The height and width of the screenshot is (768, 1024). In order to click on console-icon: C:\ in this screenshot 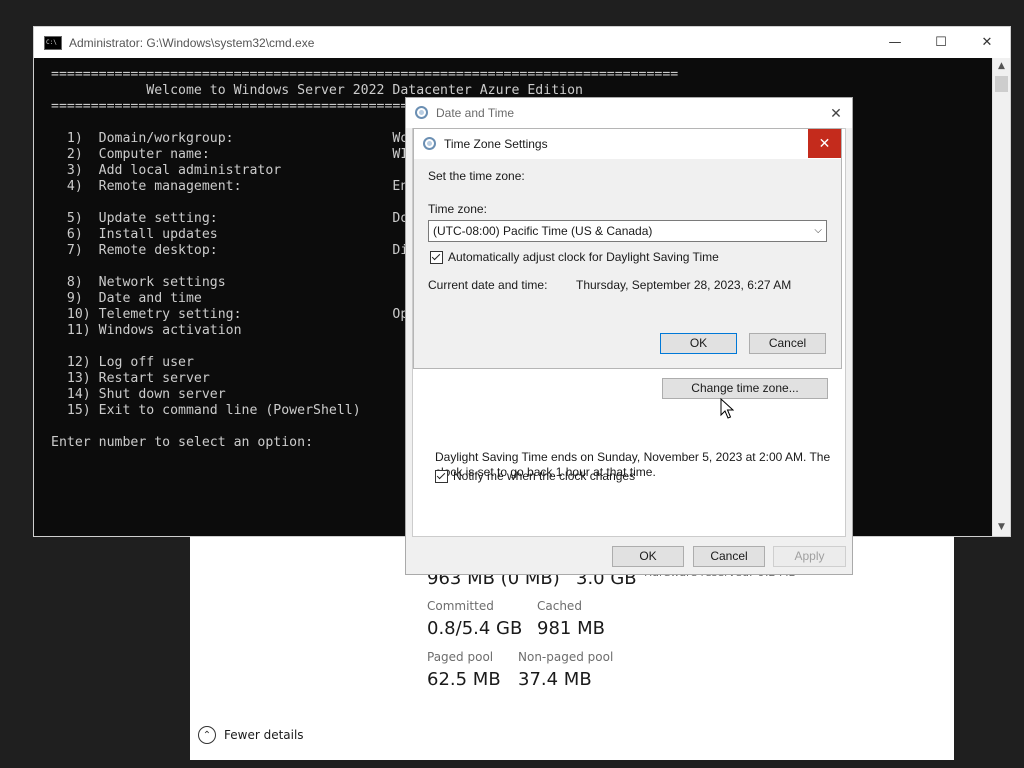, I will do `click(53, 42)`.